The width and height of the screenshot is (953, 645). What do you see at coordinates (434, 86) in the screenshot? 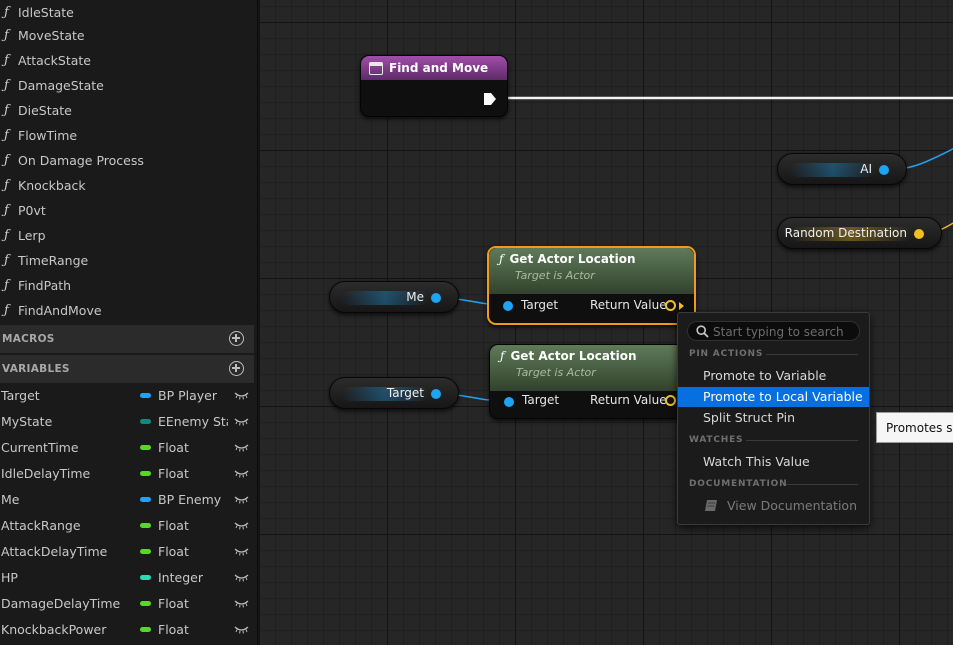
I see `find-and-move-event-node: Find and Move` at bounding box center [434, 86].